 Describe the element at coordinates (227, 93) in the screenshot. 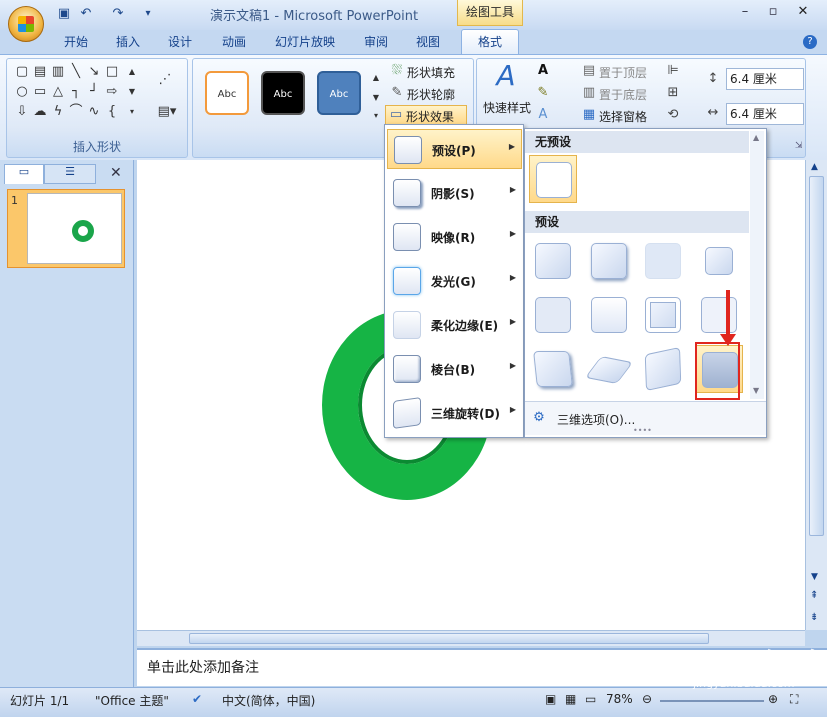

I see `style-thumb-orange: Abc` at that location.